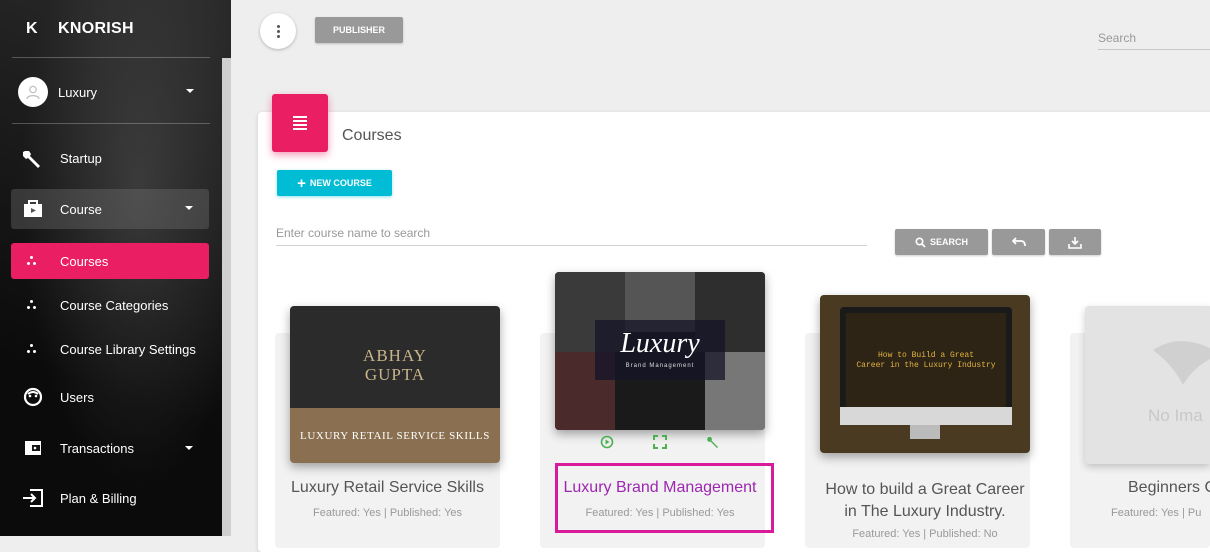  Describe the element at coordinates (926, 365) in the screenshot. I see `thumb-text: Career in the Luxury Industry` at that location.